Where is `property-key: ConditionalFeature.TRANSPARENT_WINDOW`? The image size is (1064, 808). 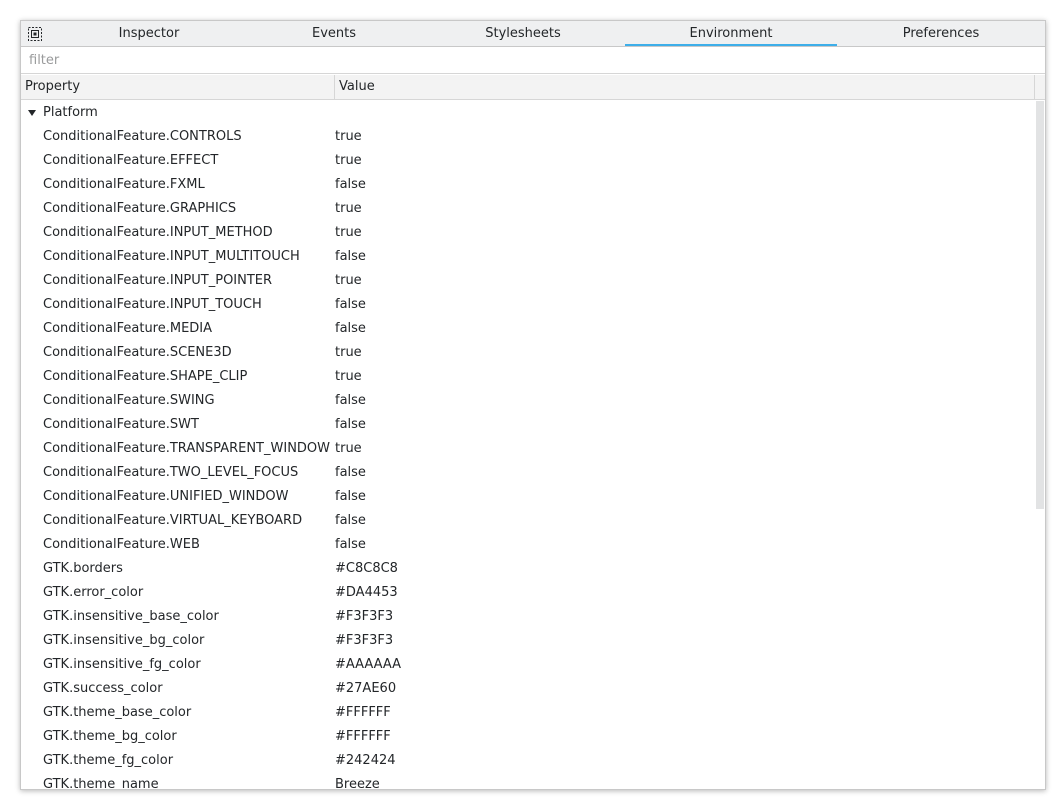 property-key: ConditionalFeature.TRANSPARENT_WINDOW is located at coordinates (187, 448).